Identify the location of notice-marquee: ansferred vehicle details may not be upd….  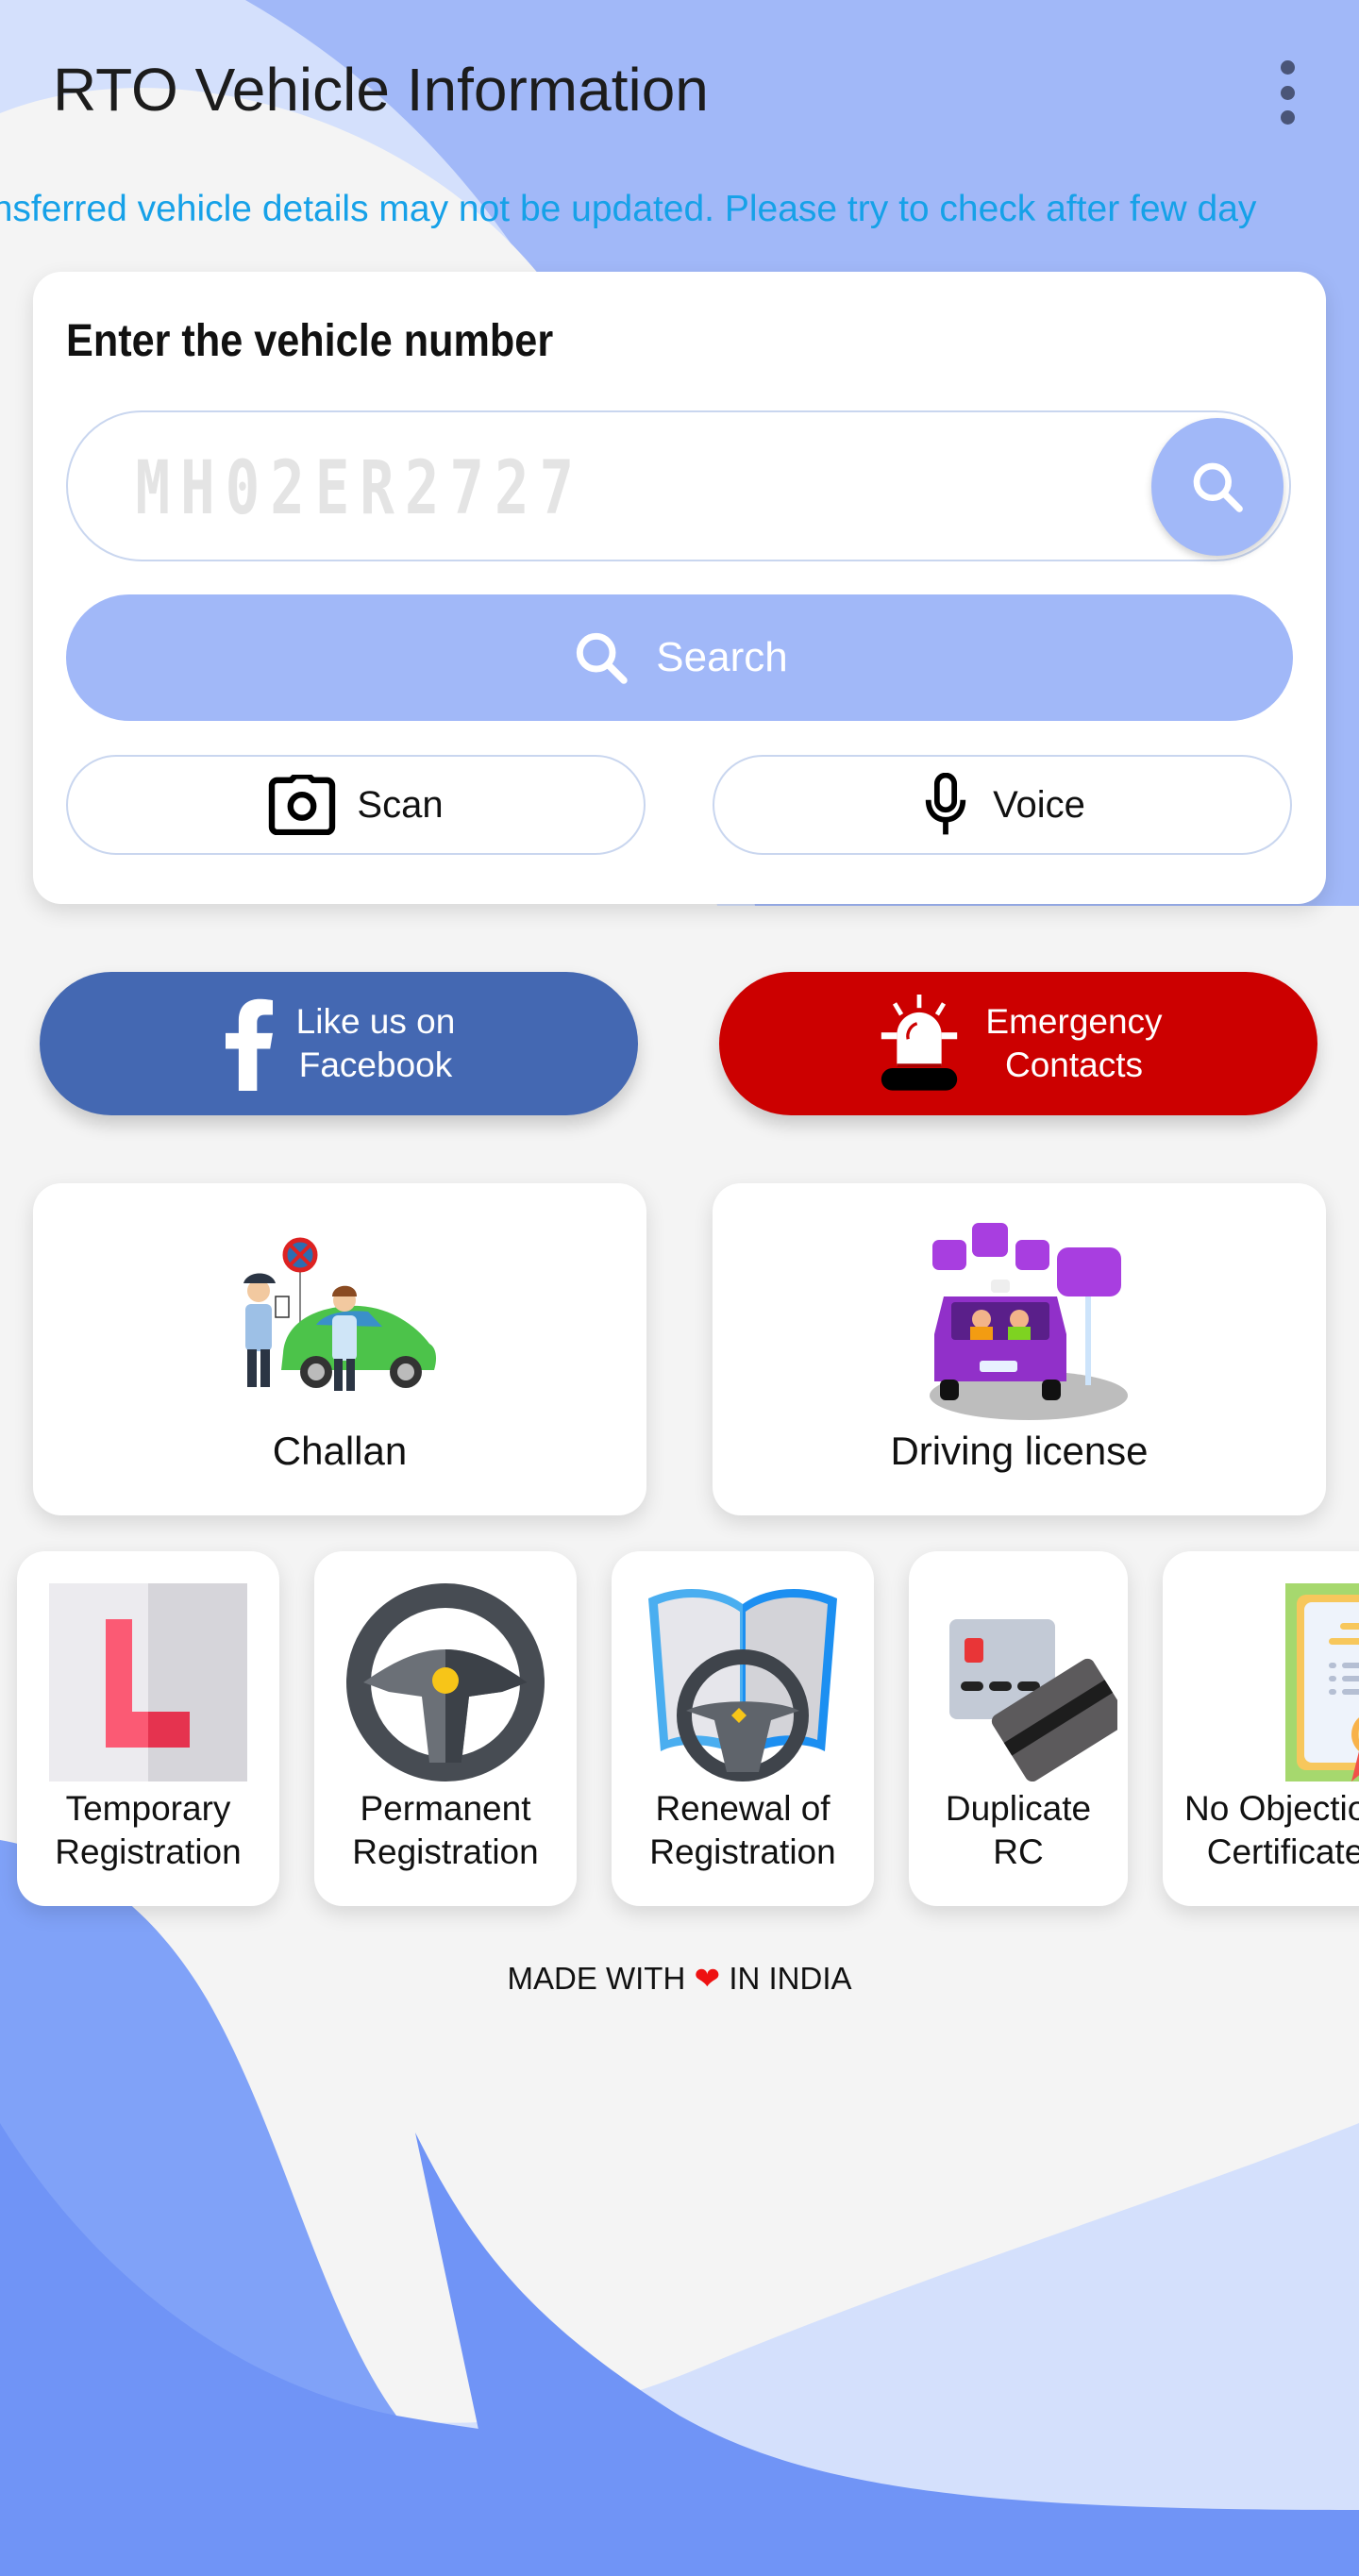
(679, 217).